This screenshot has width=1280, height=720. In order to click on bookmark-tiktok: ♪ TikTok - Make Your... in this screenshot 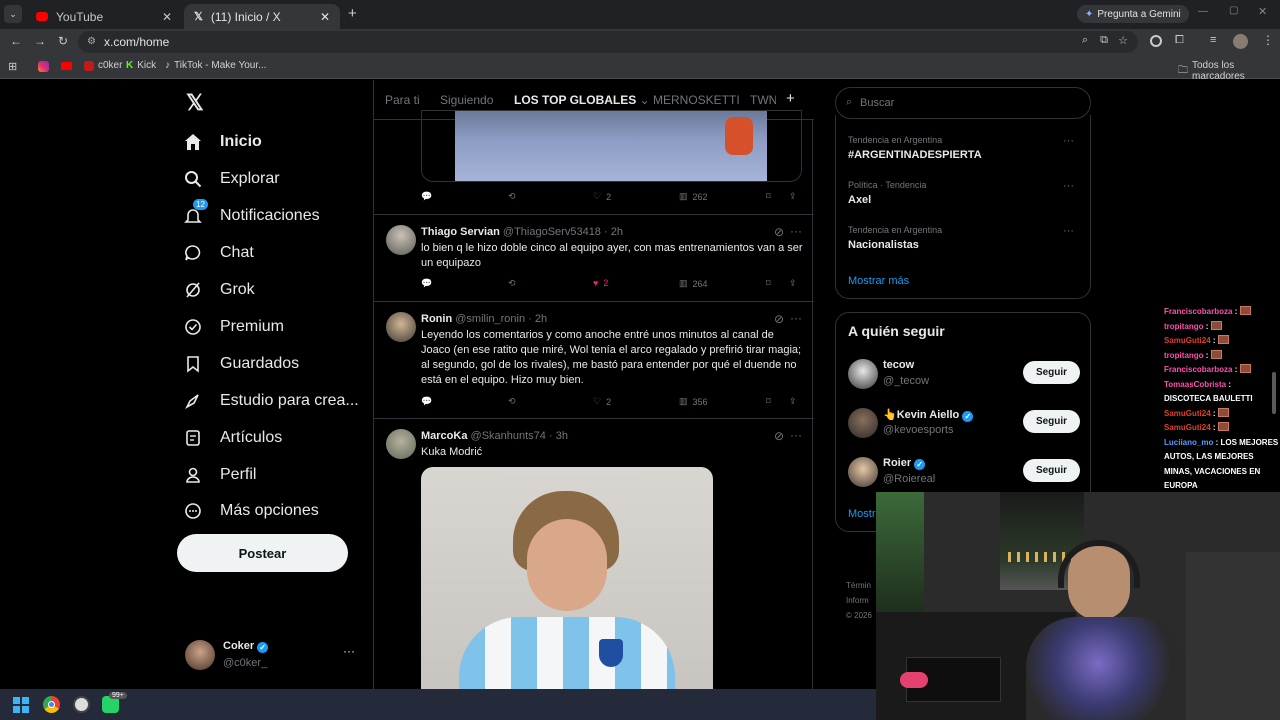, I will do `click(215, 65)`.